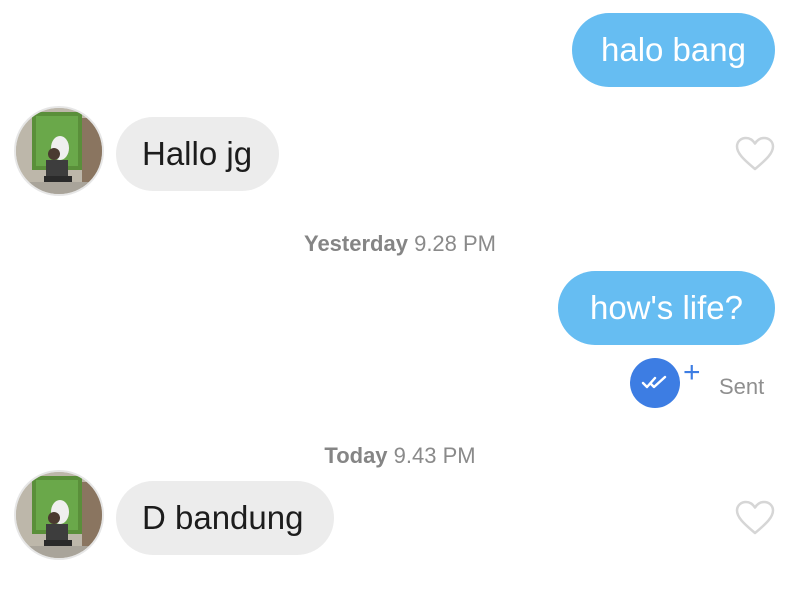  I want to click on message-timestamp: Yesterday 9.28 PM, so click(400, 244).